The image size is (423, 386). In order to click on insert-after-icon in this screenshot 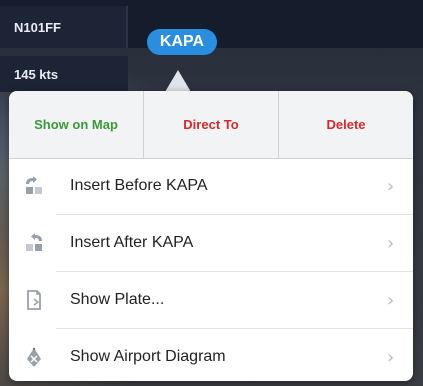, I will do `click(34, 243)`.